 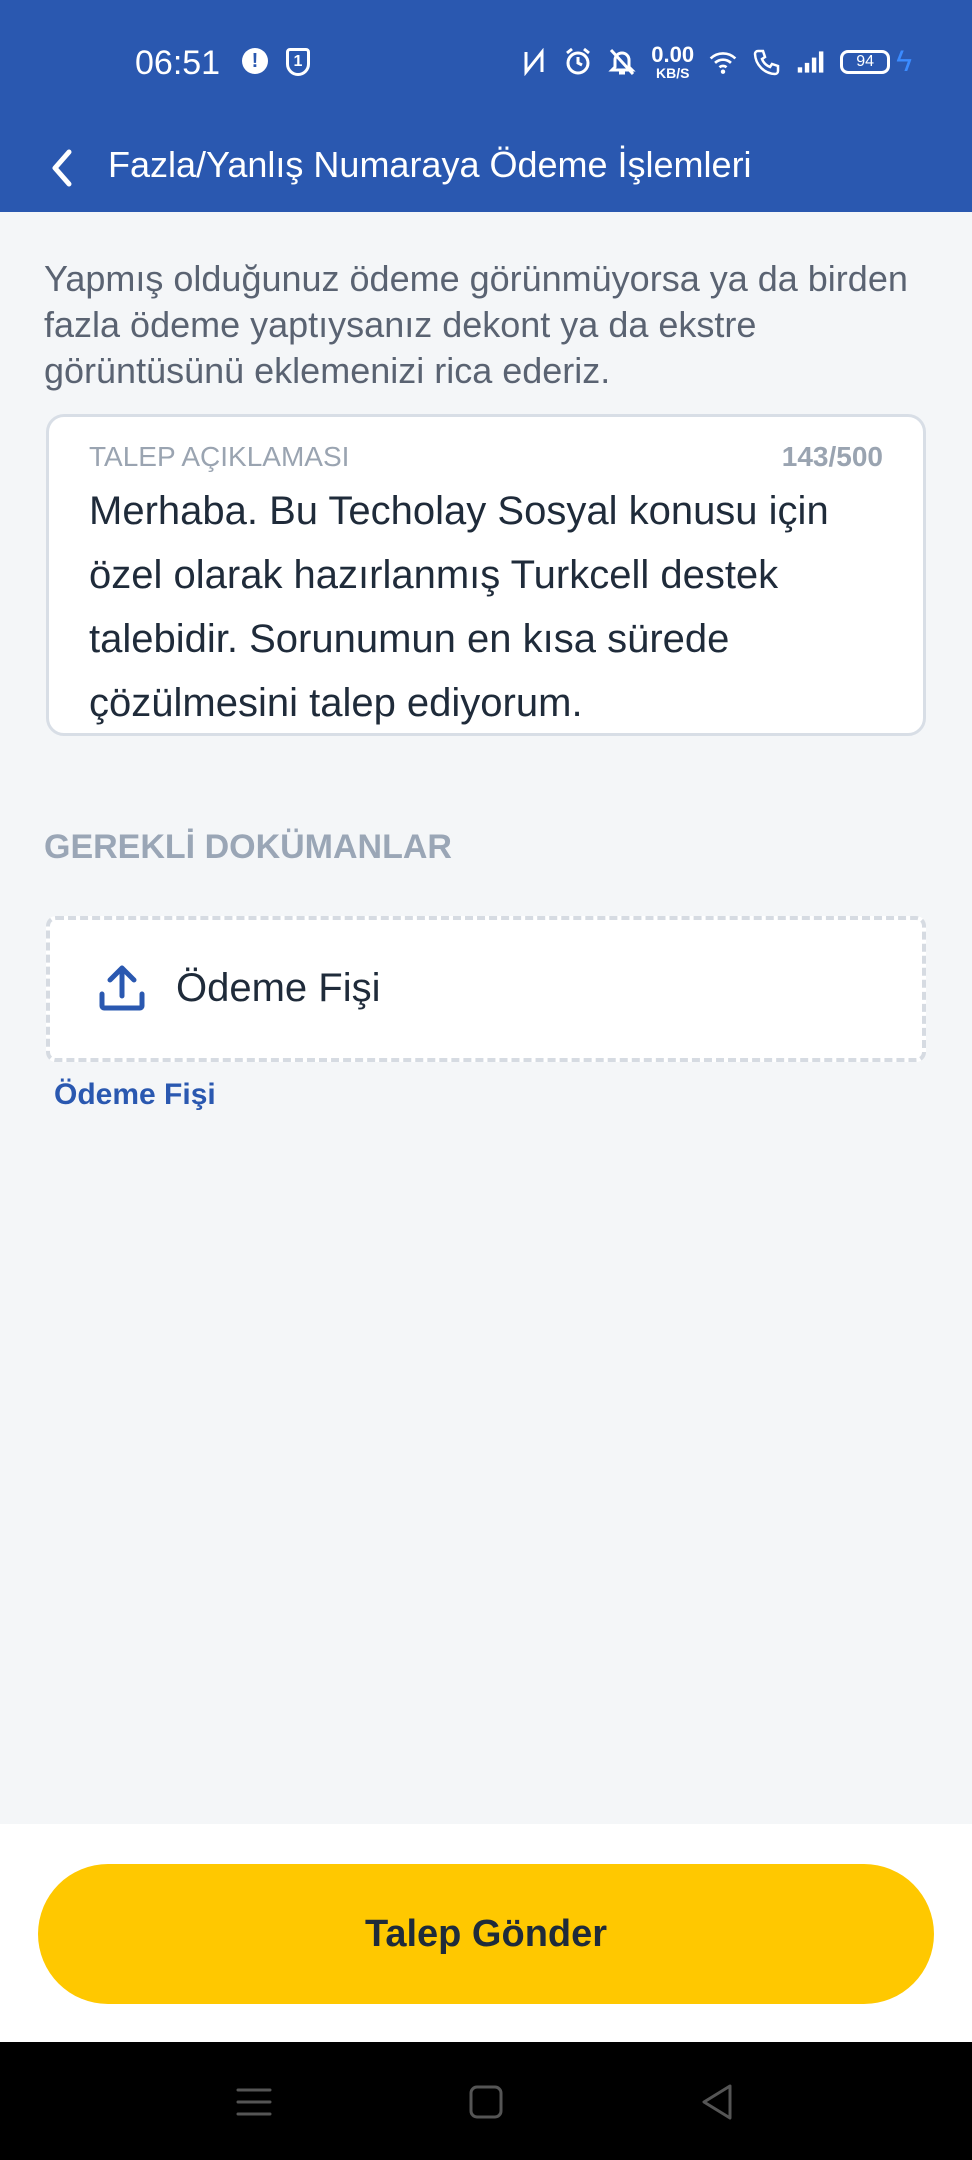 I want to click on status-bar: 06:51 ! 1 0.00 KB/S 94 ϟ, so click(x=486, y=64).